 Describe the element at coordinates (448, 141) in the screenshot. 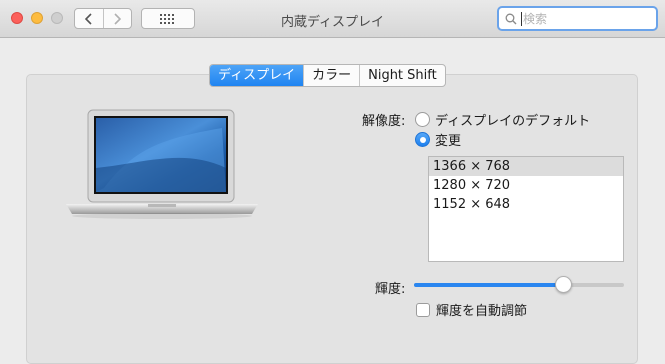

I see `radio-scaled-label: 変更` at that location.